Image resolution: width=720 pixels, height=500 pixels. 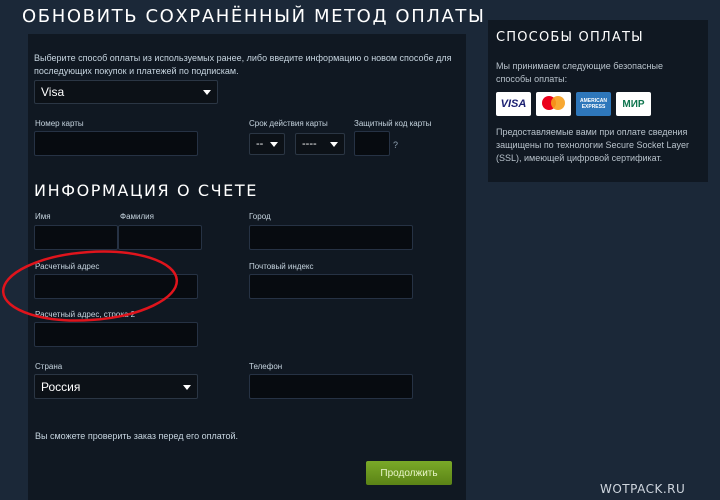 I want to click on red-circle-highlight, so click(x=90, y=286).